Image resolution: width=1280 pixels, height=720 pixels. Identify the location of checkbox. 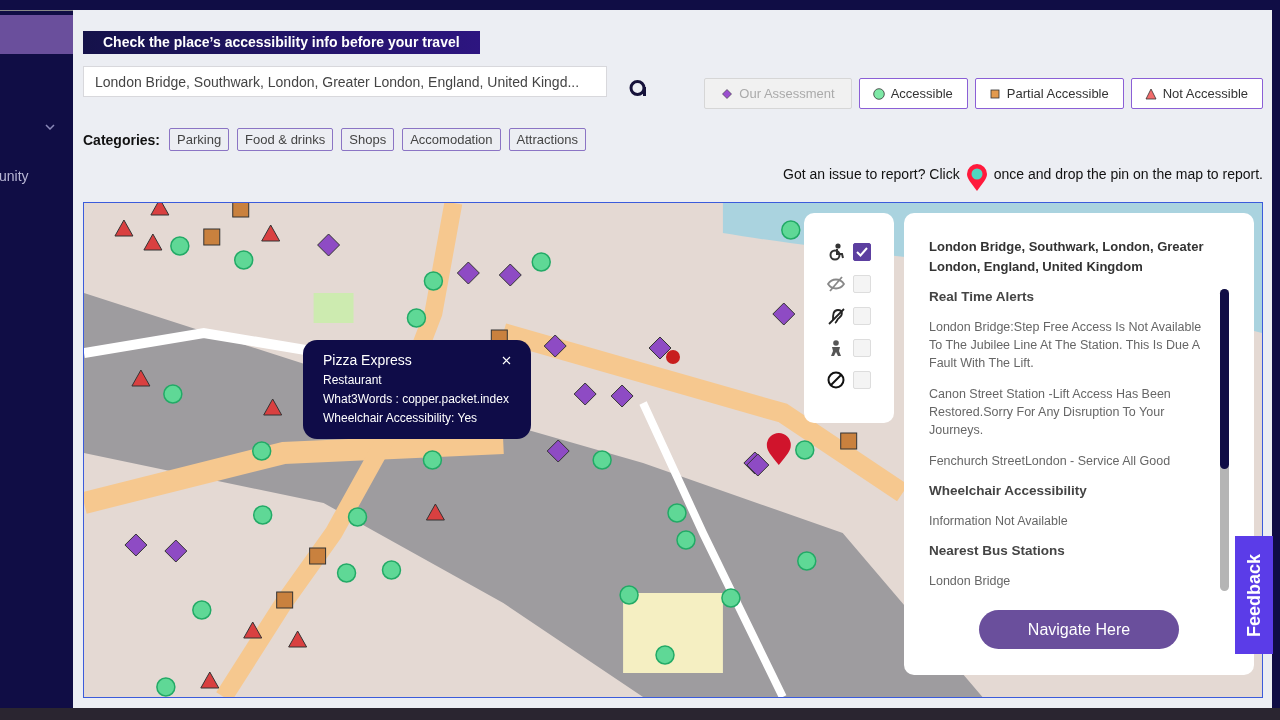
(862, 252).